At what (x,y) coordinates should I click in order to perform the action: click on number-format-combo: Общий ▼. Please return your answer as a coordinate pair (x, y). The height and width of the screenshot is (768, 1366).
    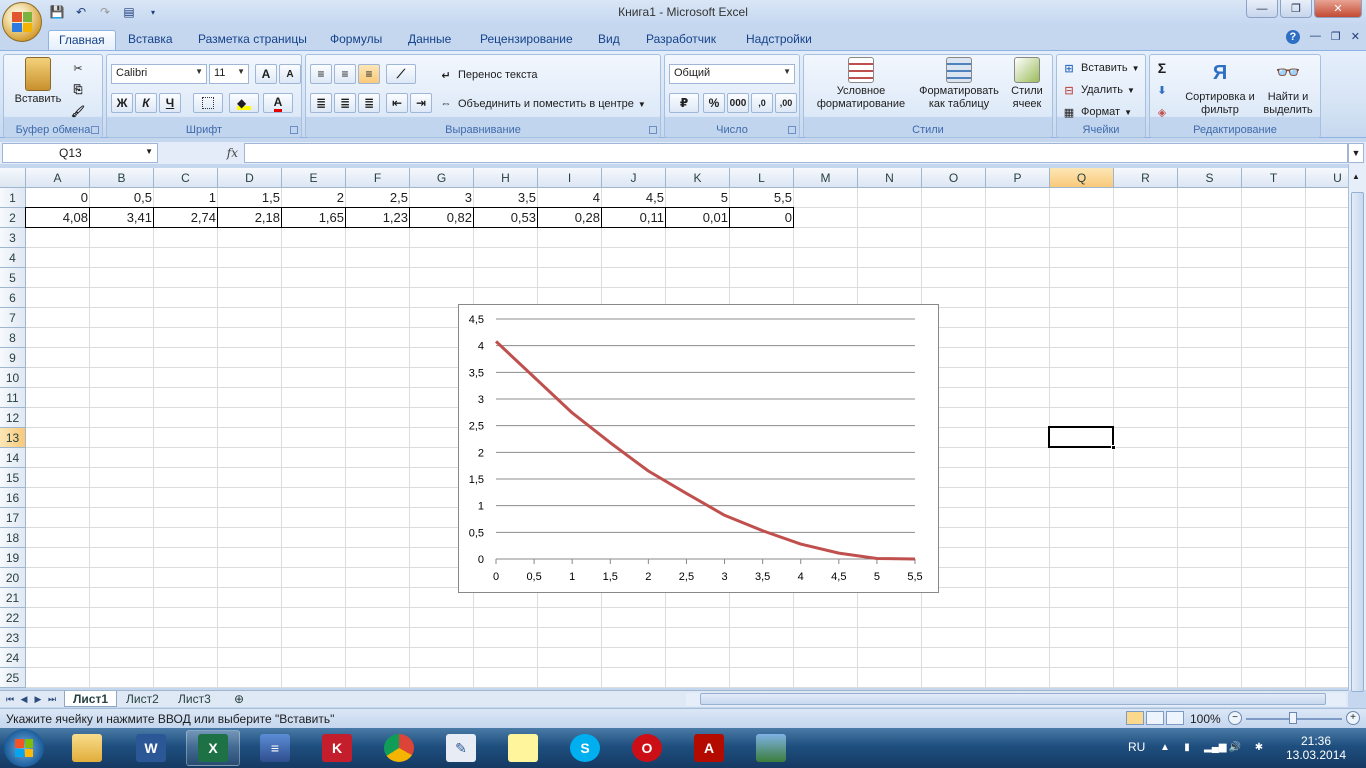
    Looking at the image, I should click on (732, 74).